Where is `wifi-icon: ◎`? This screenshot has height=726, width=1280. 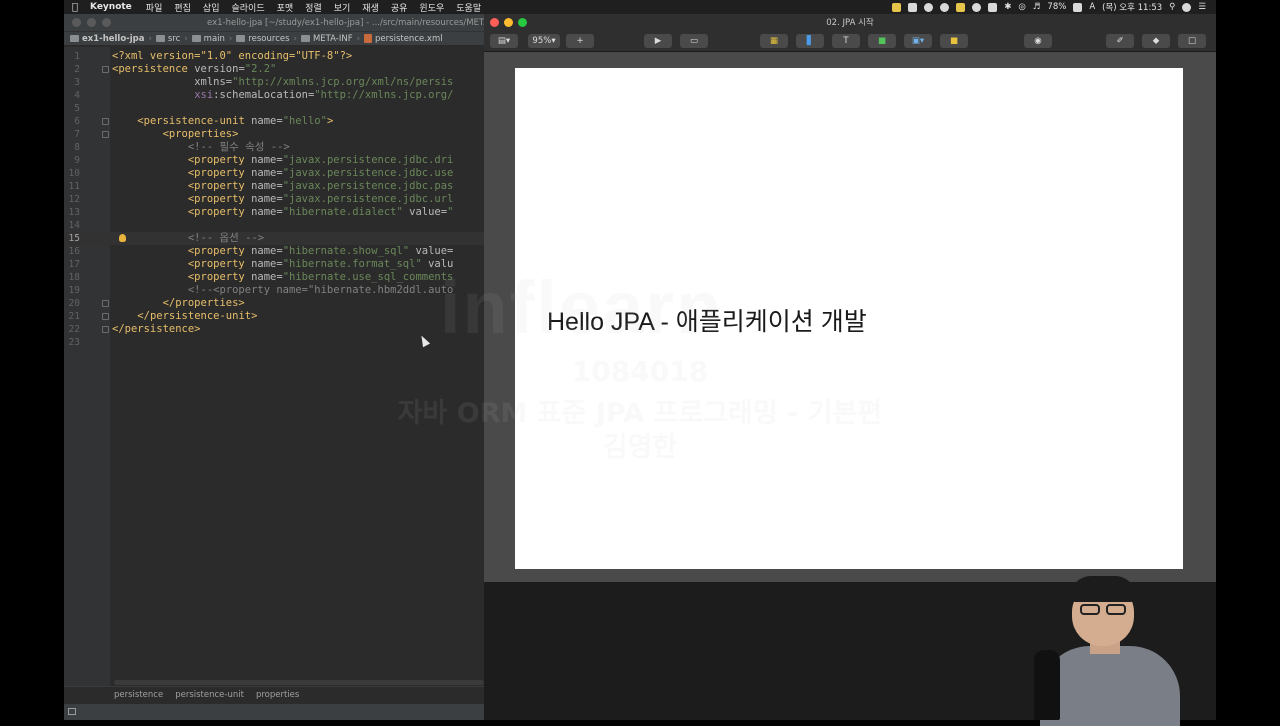
wifi-icon: ◎ is located at coordinates (1021, 7).